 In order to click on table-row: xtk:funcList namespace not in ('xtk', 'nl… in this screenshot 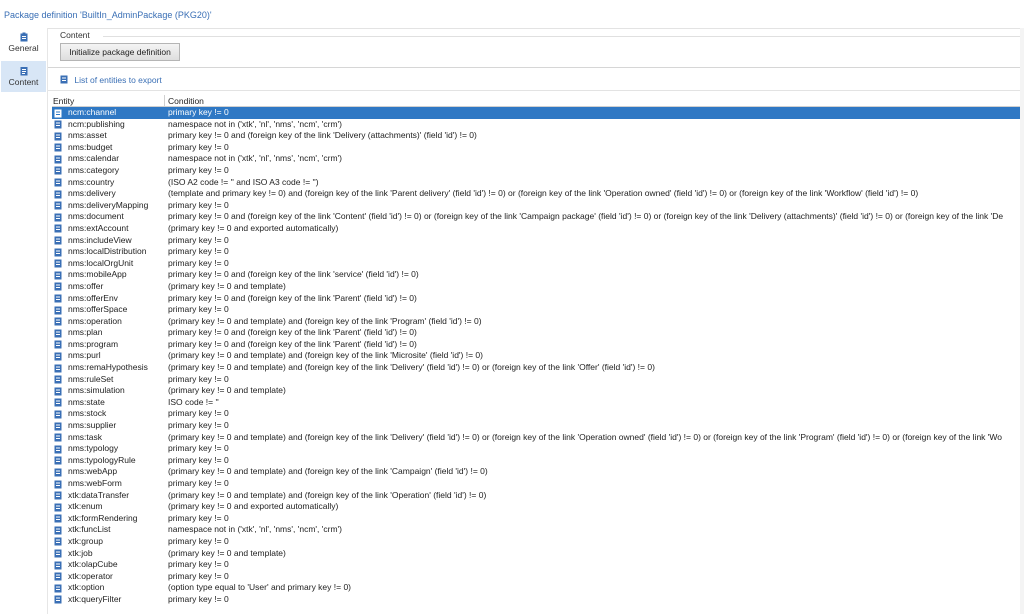, I will do `click(538, 530)`.